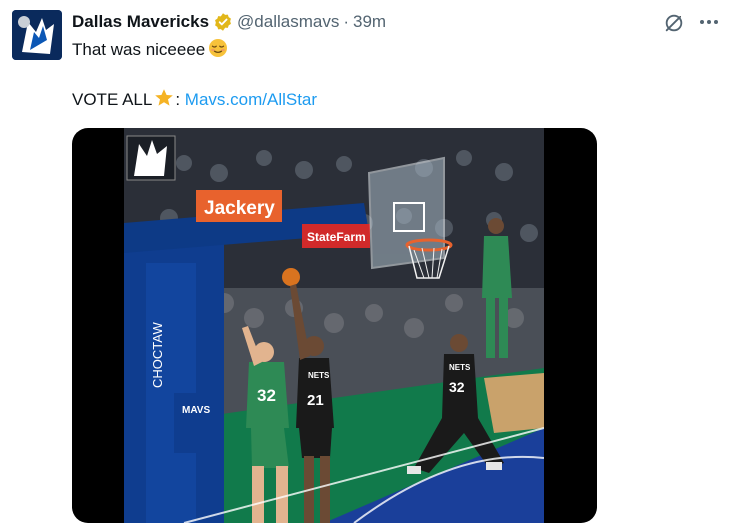 This screenshot has width=741, height=523. Describe the element at coordinates (157, 355) in the screenshot. I see `arena-sign: CHOCTAW` at that location.